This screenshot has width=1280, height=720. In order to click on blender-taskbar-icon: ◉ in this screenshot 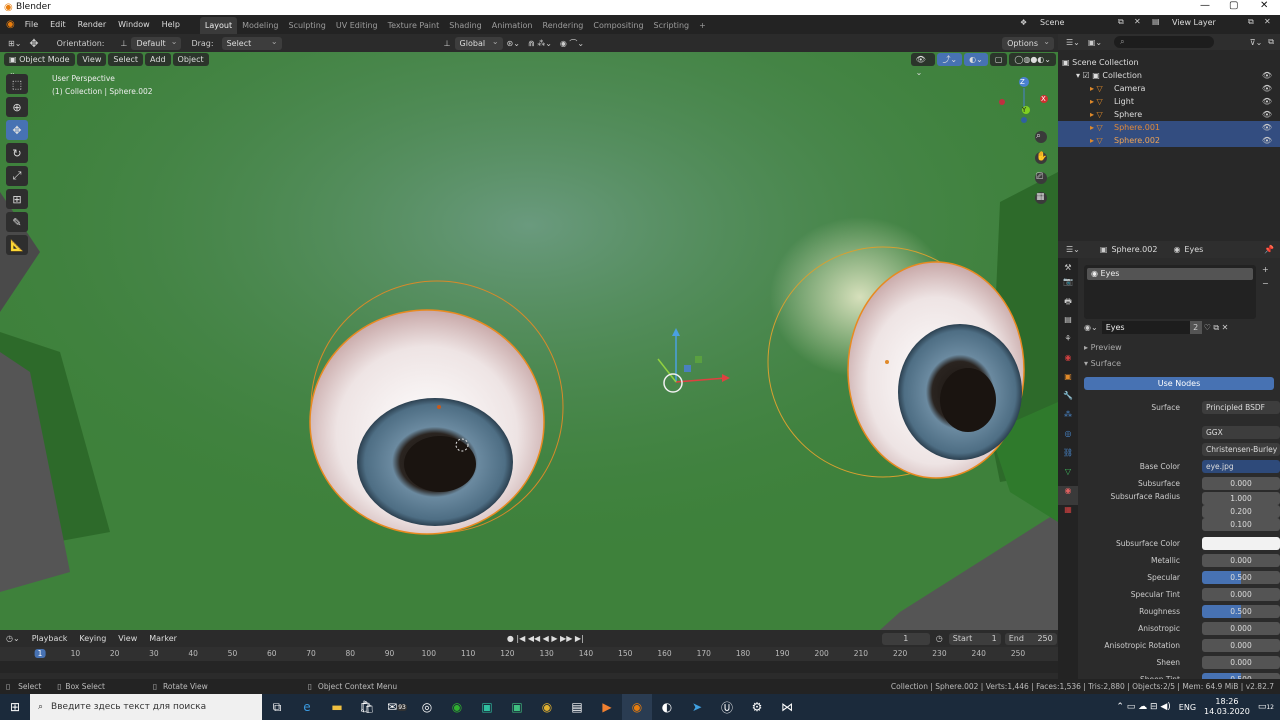, I will do `click(637, 707)`.